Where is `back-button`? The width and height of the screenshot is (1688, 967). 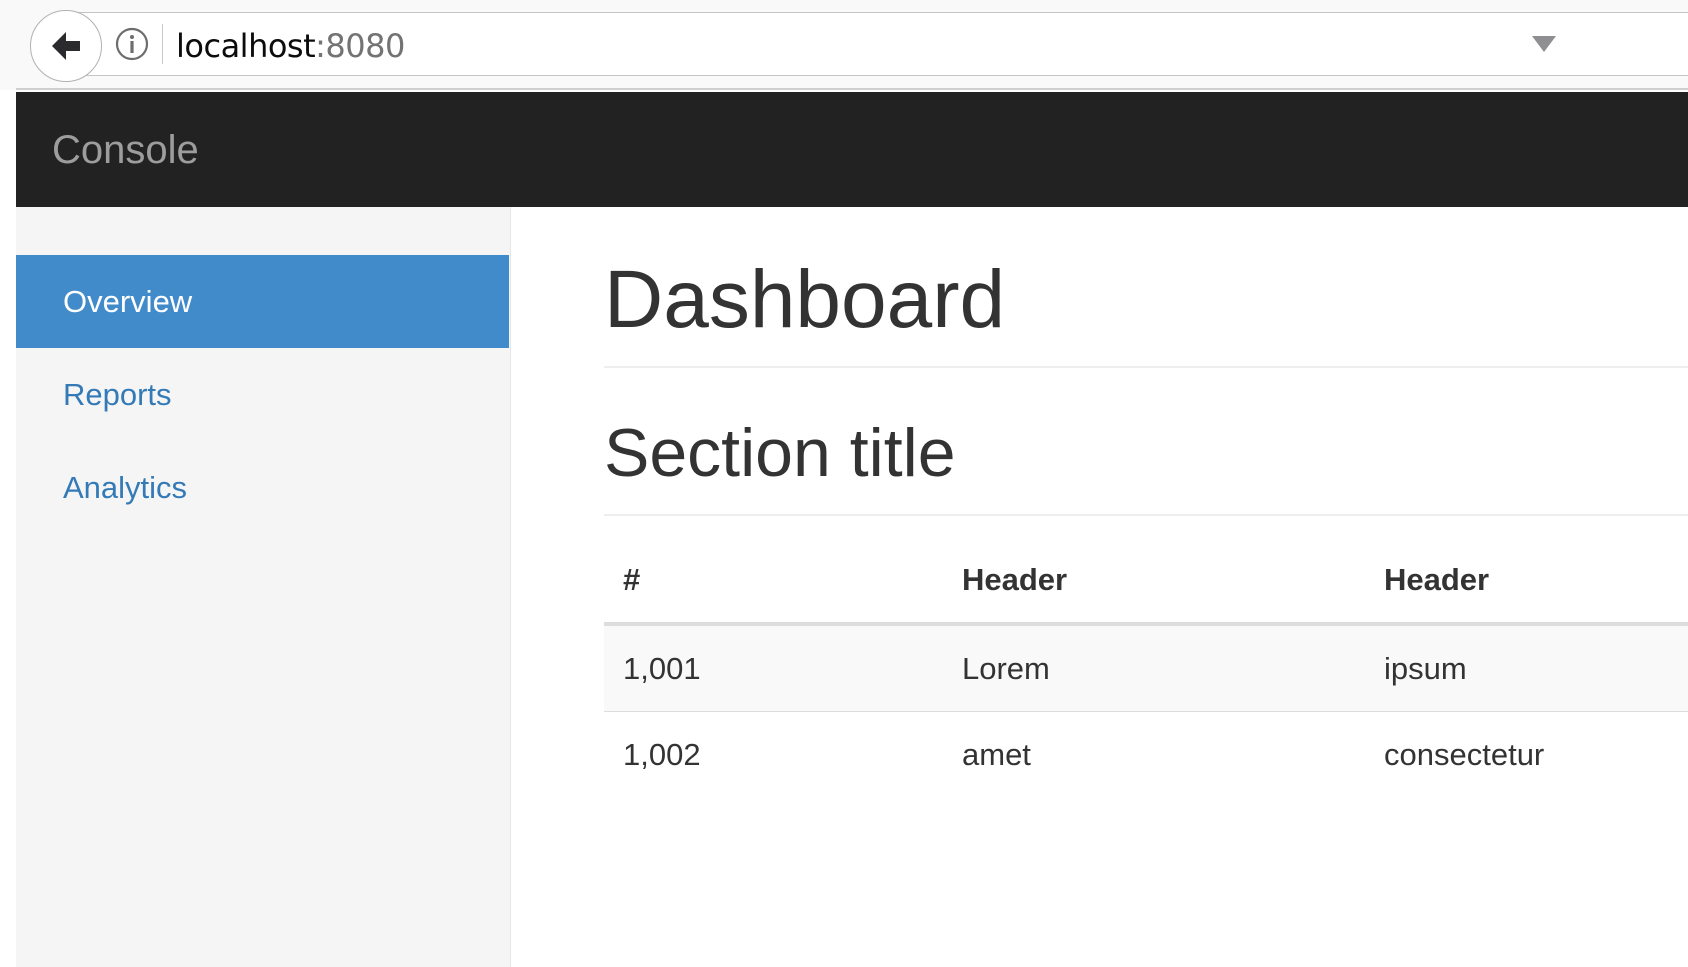
back-button is located at coordinates (66, 46).